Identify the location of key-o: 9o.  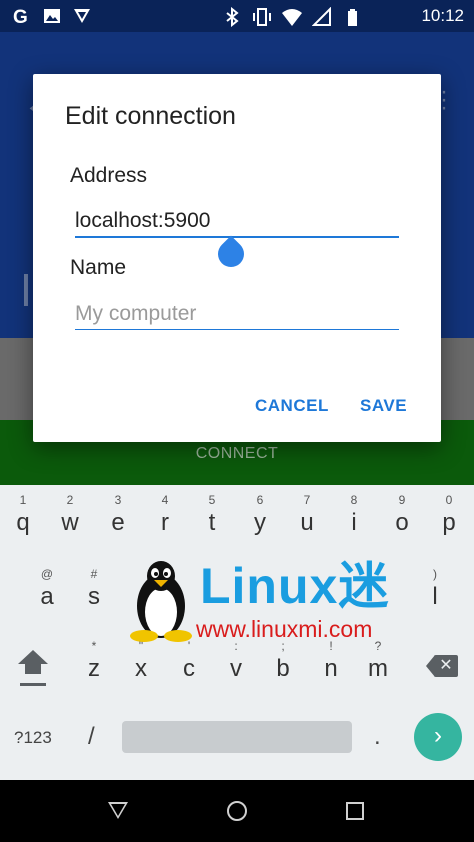
(402, 516).